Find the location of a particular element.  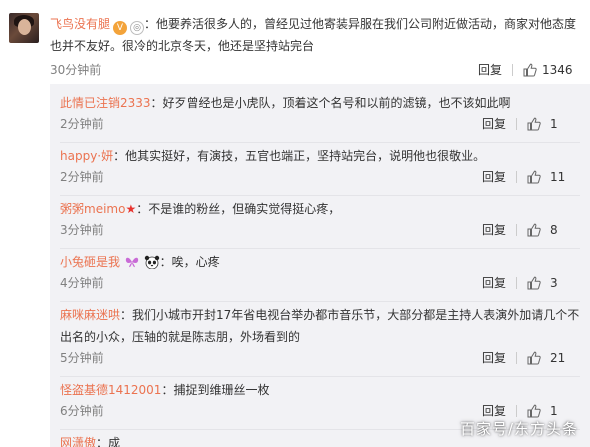

vip-badge-icon: V is located at coordinates (120, 28).